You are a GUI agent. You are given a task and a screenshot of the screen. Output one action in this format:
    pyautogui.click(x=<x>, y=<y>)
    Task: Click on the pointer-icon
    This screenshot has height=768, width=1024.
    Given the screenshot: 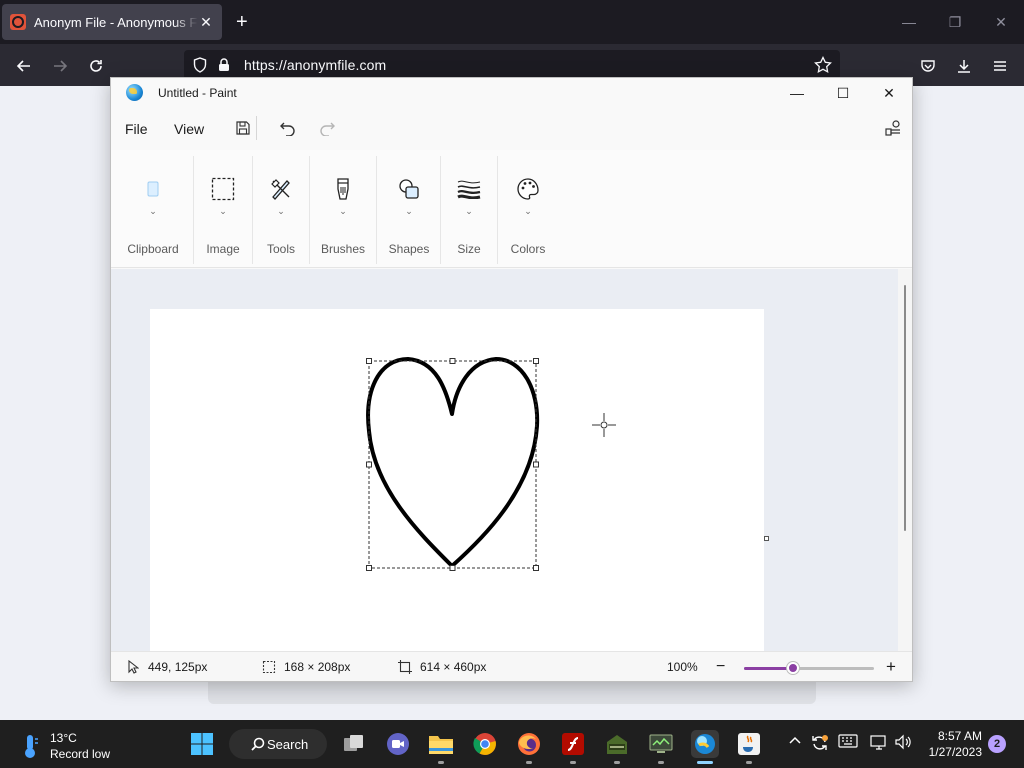 What is the action you would take?
    pyautogui.click(x=133, y=667)
    